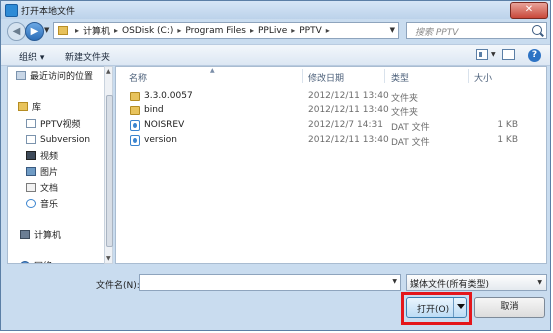 The width and height of the screenshot is (553, 333). Describe the element at coordinates (453, 307) in the screenshot. I see `split-divider` at that location.